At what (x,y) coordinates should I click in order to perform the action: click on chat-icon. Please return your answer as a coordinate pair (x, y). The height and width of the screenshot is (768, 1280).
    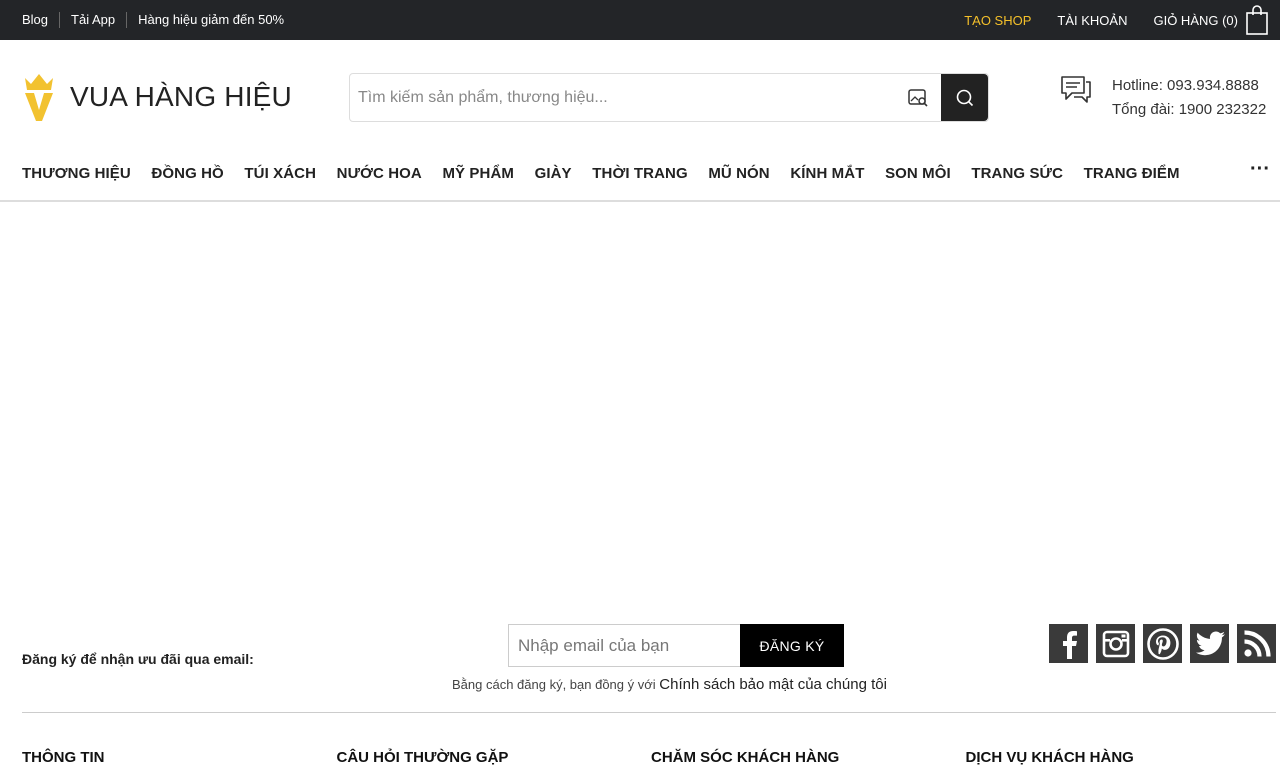
    Looking at the image, I should click on (1076, 89).